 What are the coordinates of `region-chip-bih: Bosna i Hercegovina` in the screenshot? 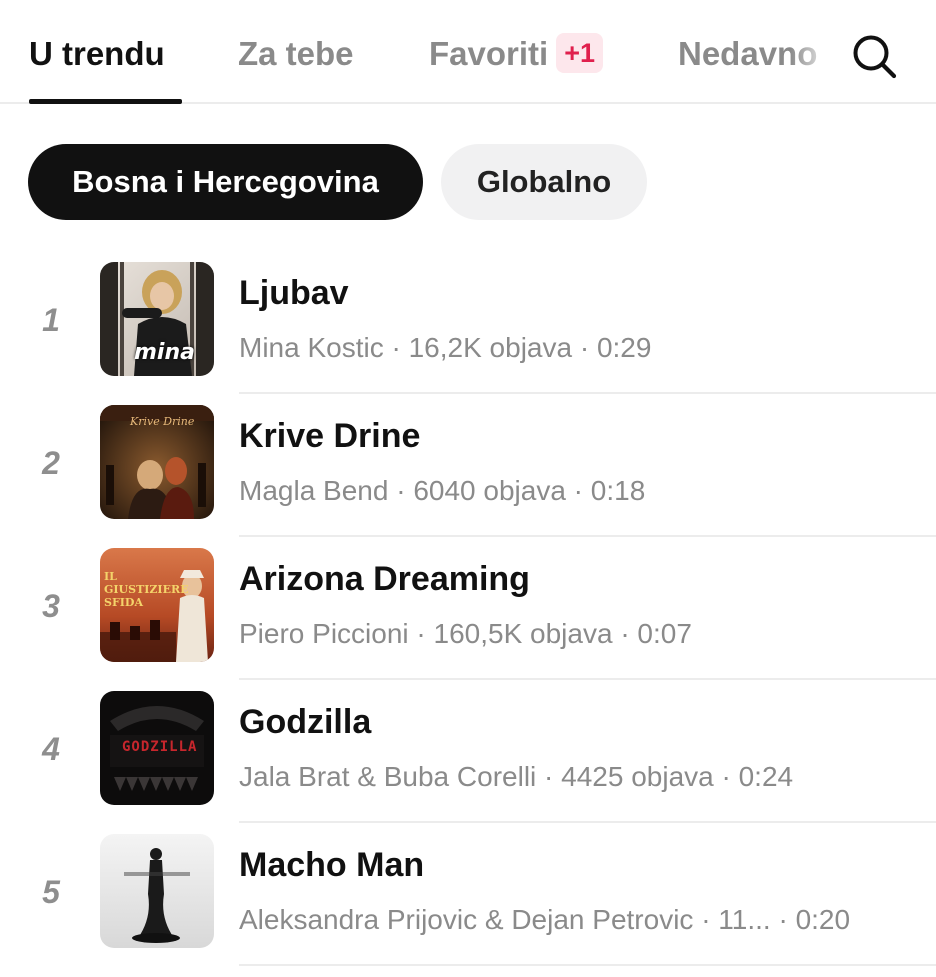 It's located at (225, 182).